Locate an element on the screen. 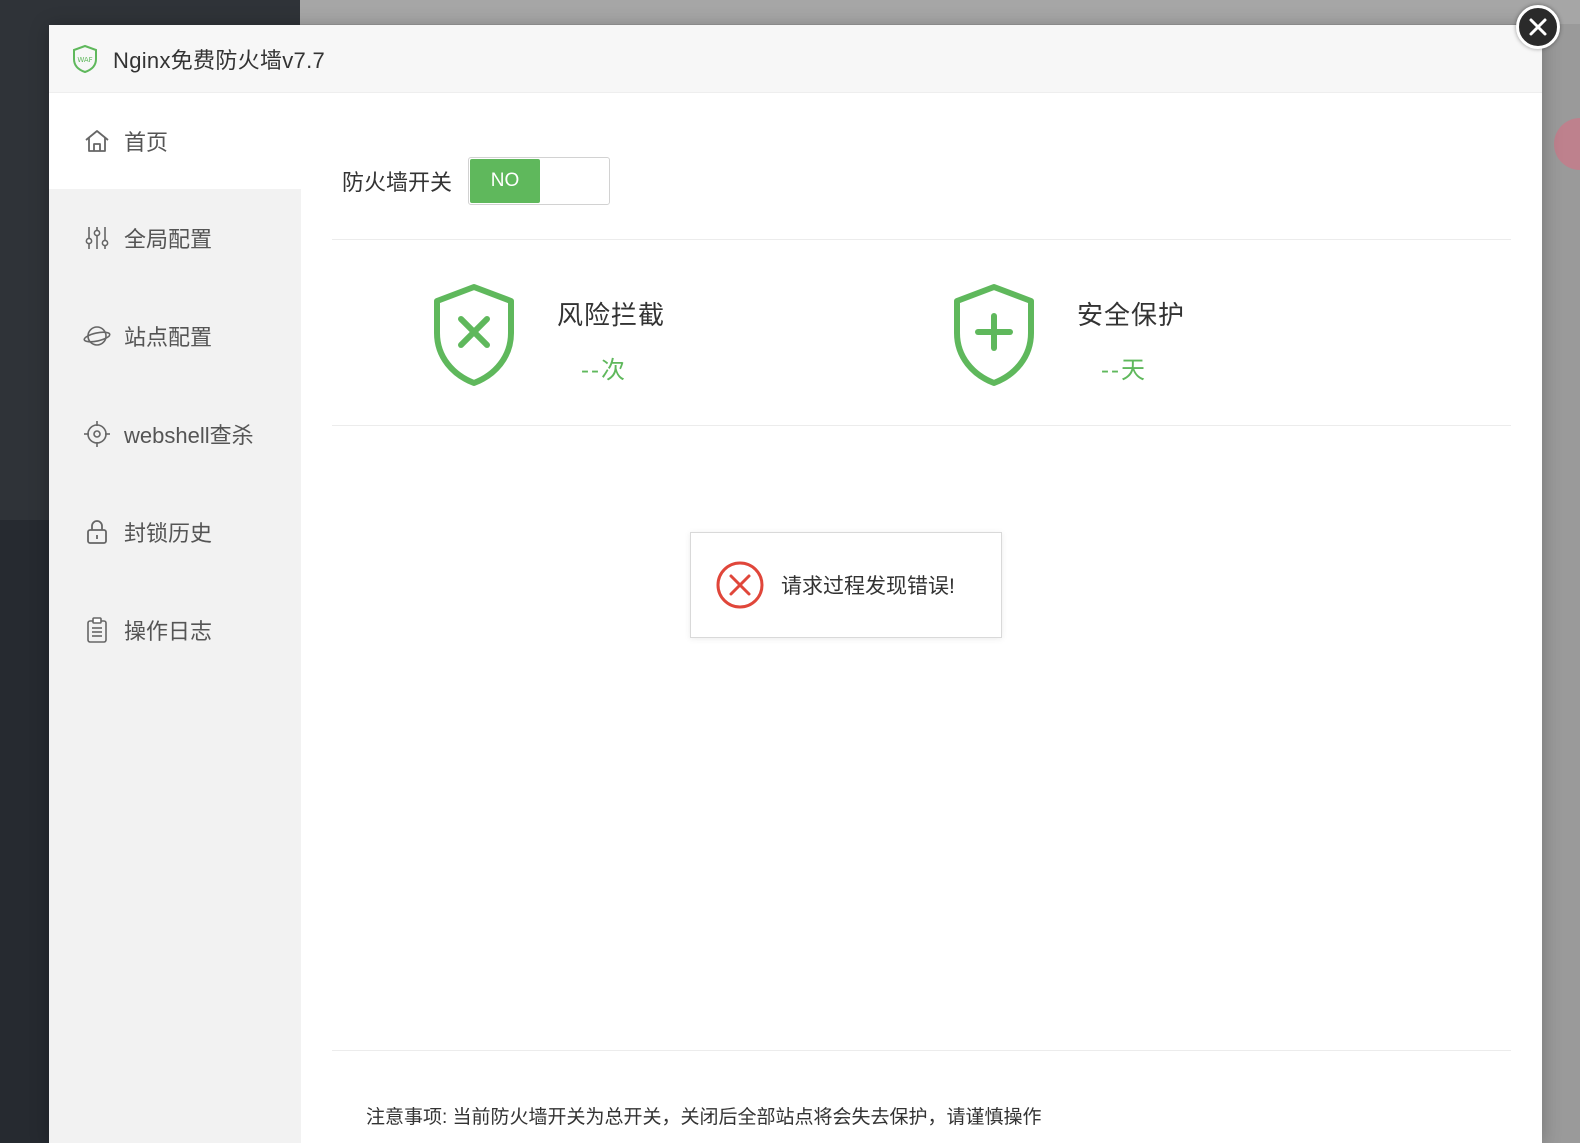 The image size is (1580, 1143). sidebar-item-label: 操作日志 is located at coordinates (168, 631).